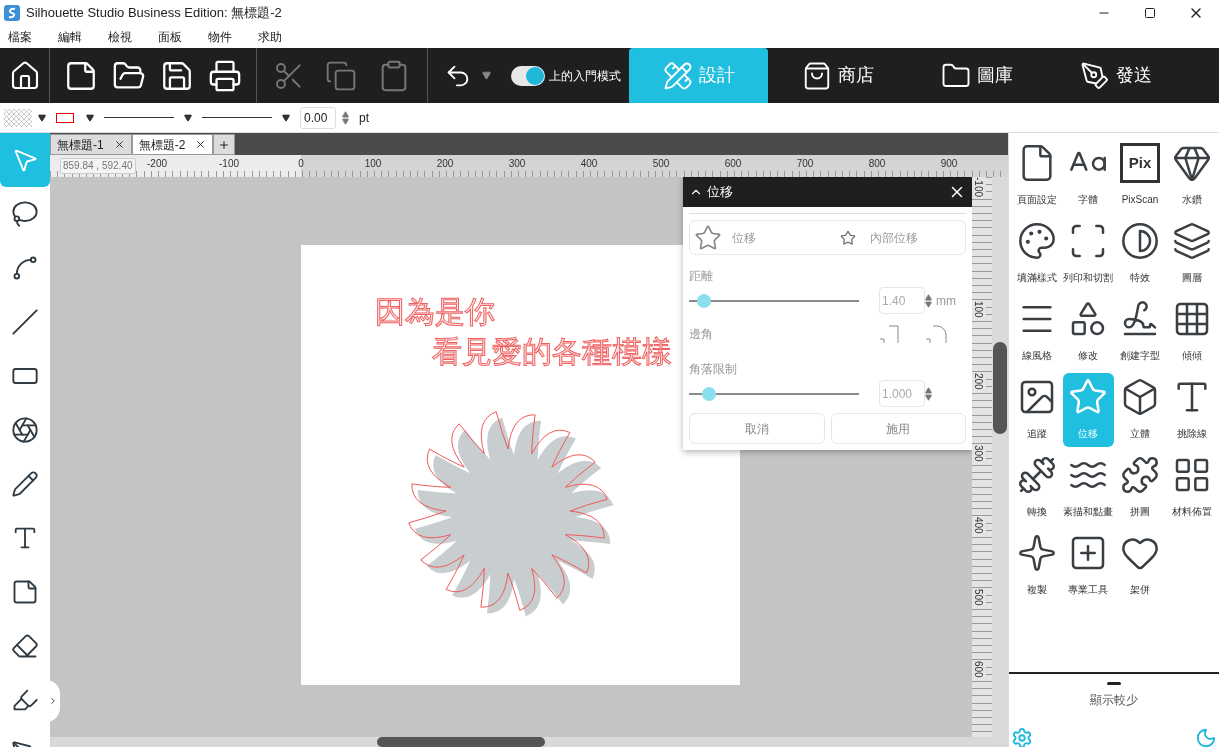 The height and width of the screenshot is (747, 1219). Describe the element at coordinates (1140, 163) in the screenshot. I see `pix-scan-icon: Pix` at that location.